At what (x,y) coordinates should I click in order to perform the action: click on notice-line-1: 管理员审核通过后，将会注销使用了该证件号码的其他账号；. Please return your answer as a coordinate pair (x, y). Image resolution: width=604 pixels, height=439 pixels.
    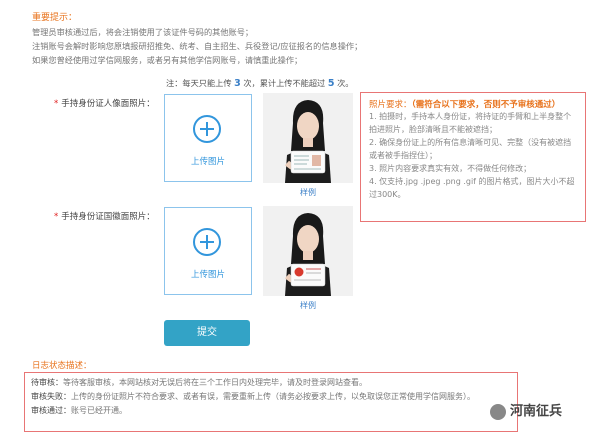
    Looking at the image, I should click on (143, 32).